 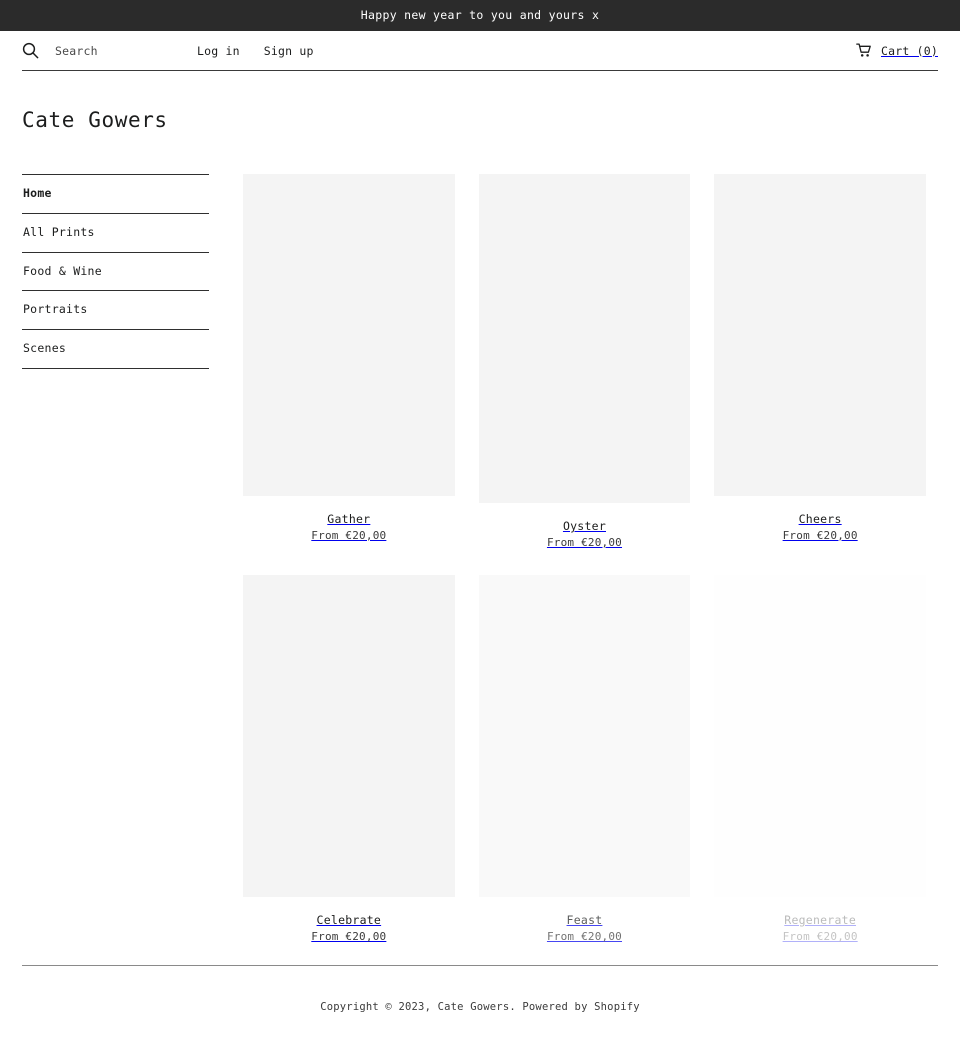 What do you see at coordinates (584, 526) in the screenshot?
I see `product-title: Oyster` at bounding box center [584, 526].